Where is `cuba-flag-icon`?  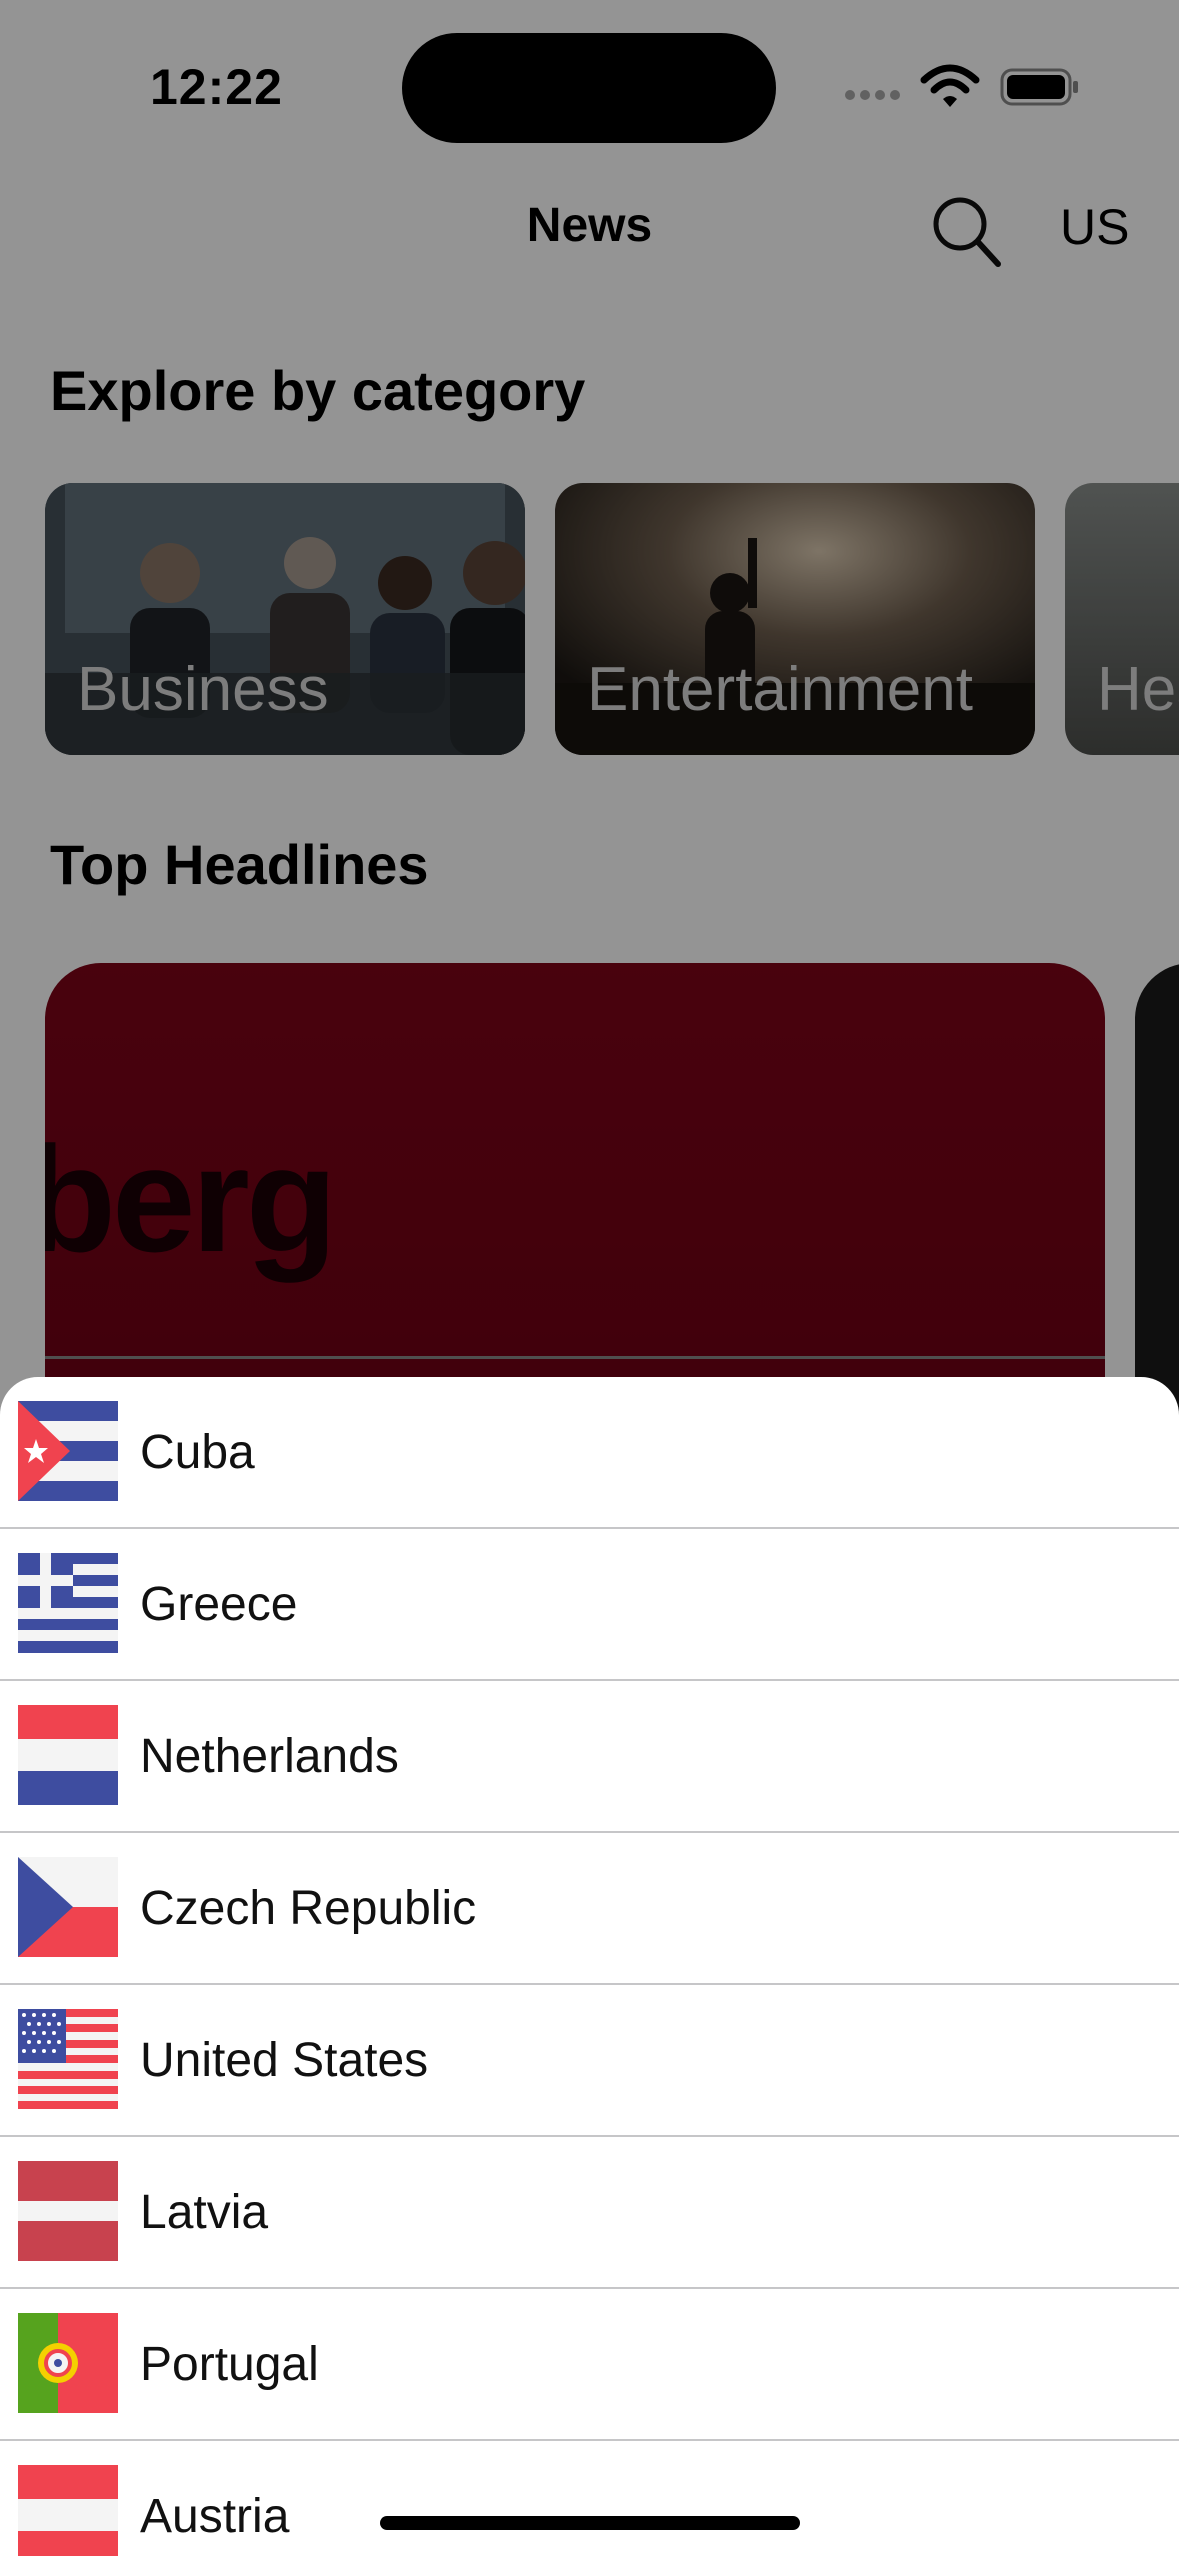 cuba-flag-icon is located at coordinates (68, 1451).